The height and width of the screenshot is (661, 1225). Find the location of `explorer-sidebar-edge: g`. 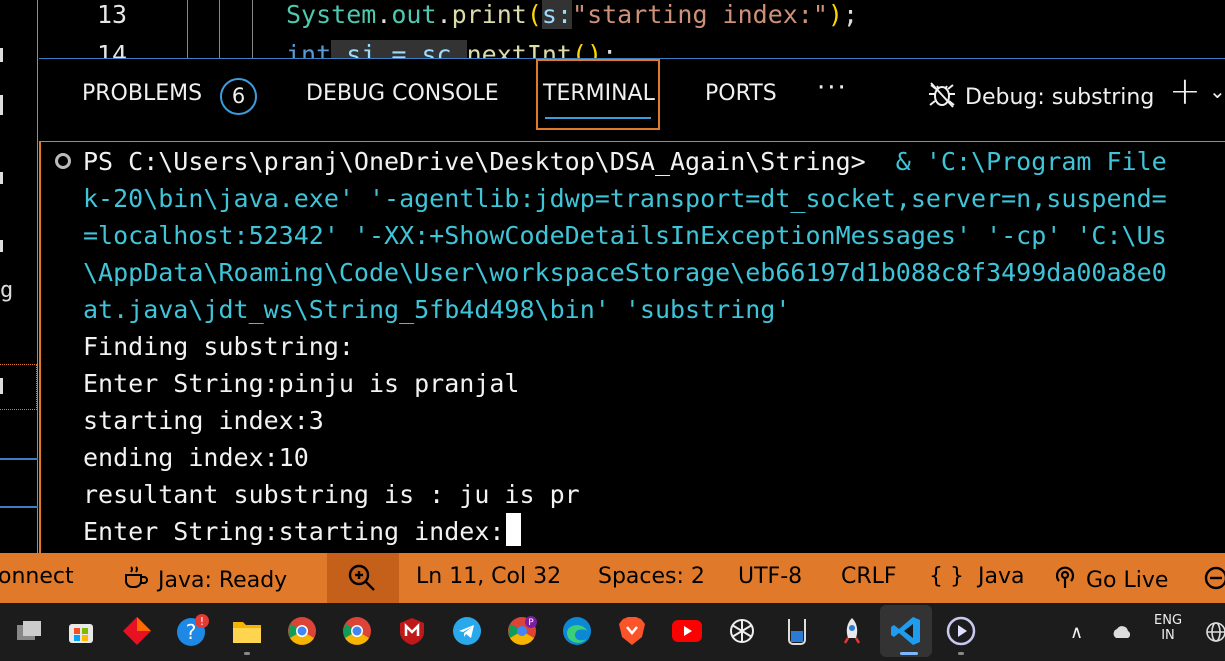

explorer-sidebar-edge: g is located at coordinates (19, 276).